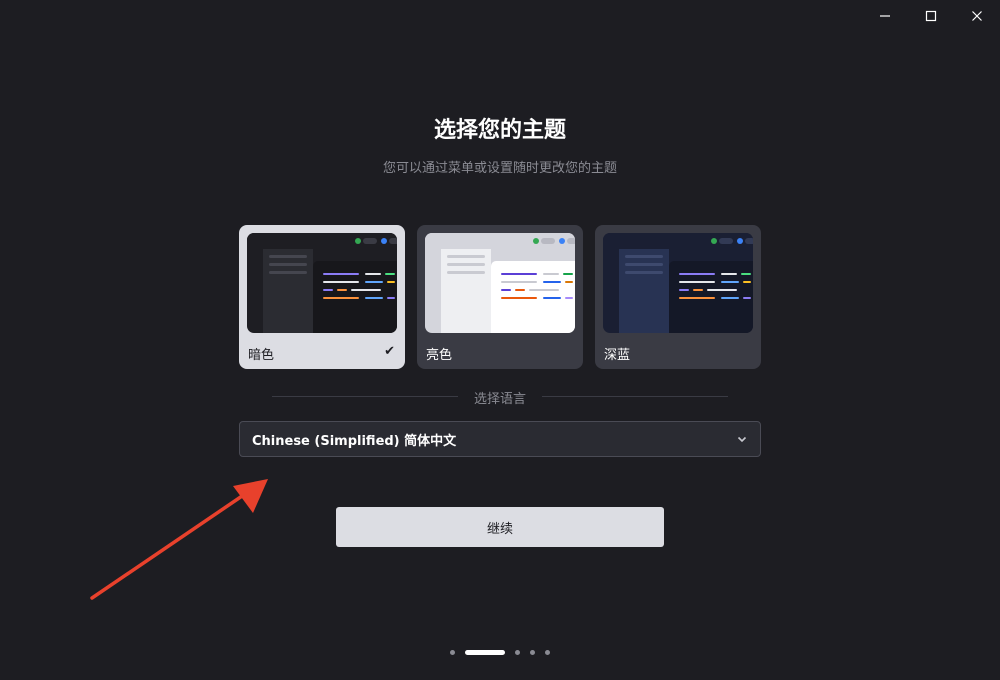 This screenshot has width=1000, height=680. I want to click on theme-card-light: 亮色, so click(500, 297).